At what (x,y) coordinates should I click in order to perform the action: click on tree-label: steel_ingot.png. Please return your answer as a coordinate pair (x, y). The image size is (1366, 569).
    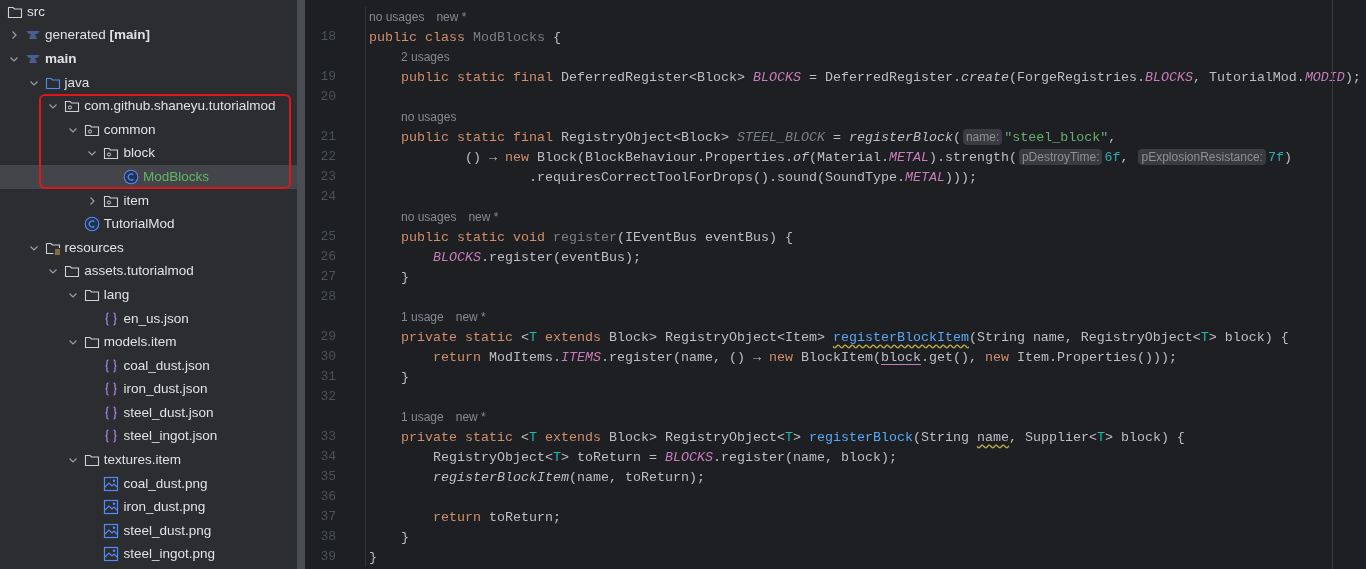
    Looking at the image, I should click on (169, 554).